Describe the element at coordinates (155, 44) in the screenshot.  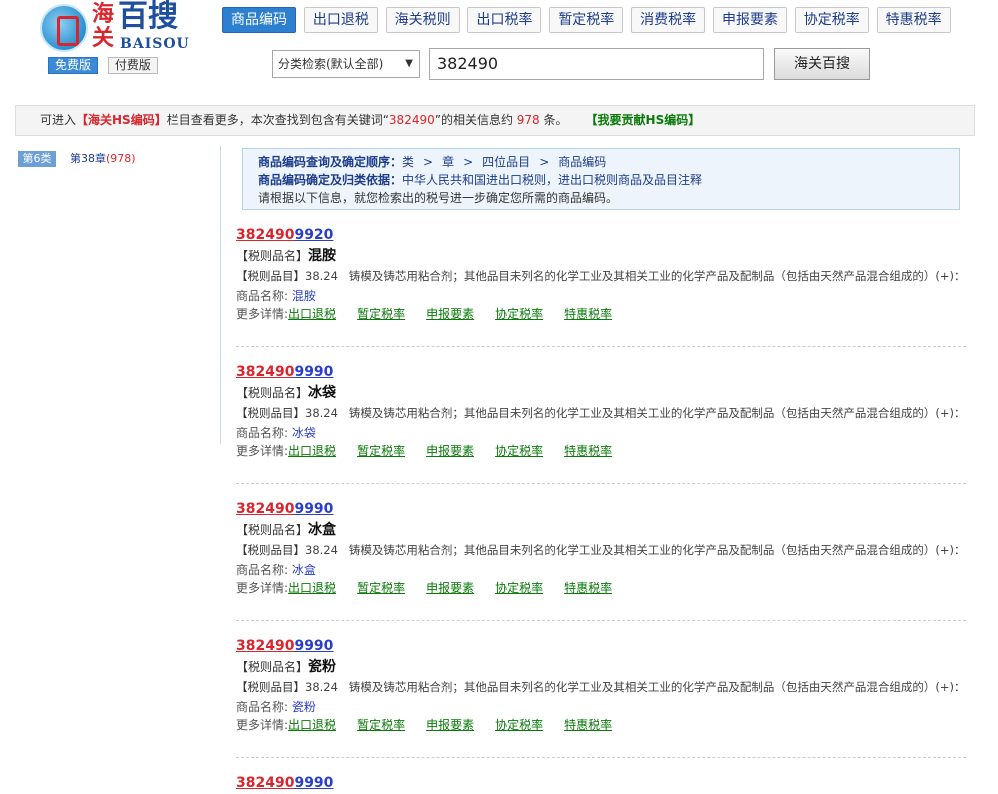
I see `logo-text-en: BAISOU` at that location.